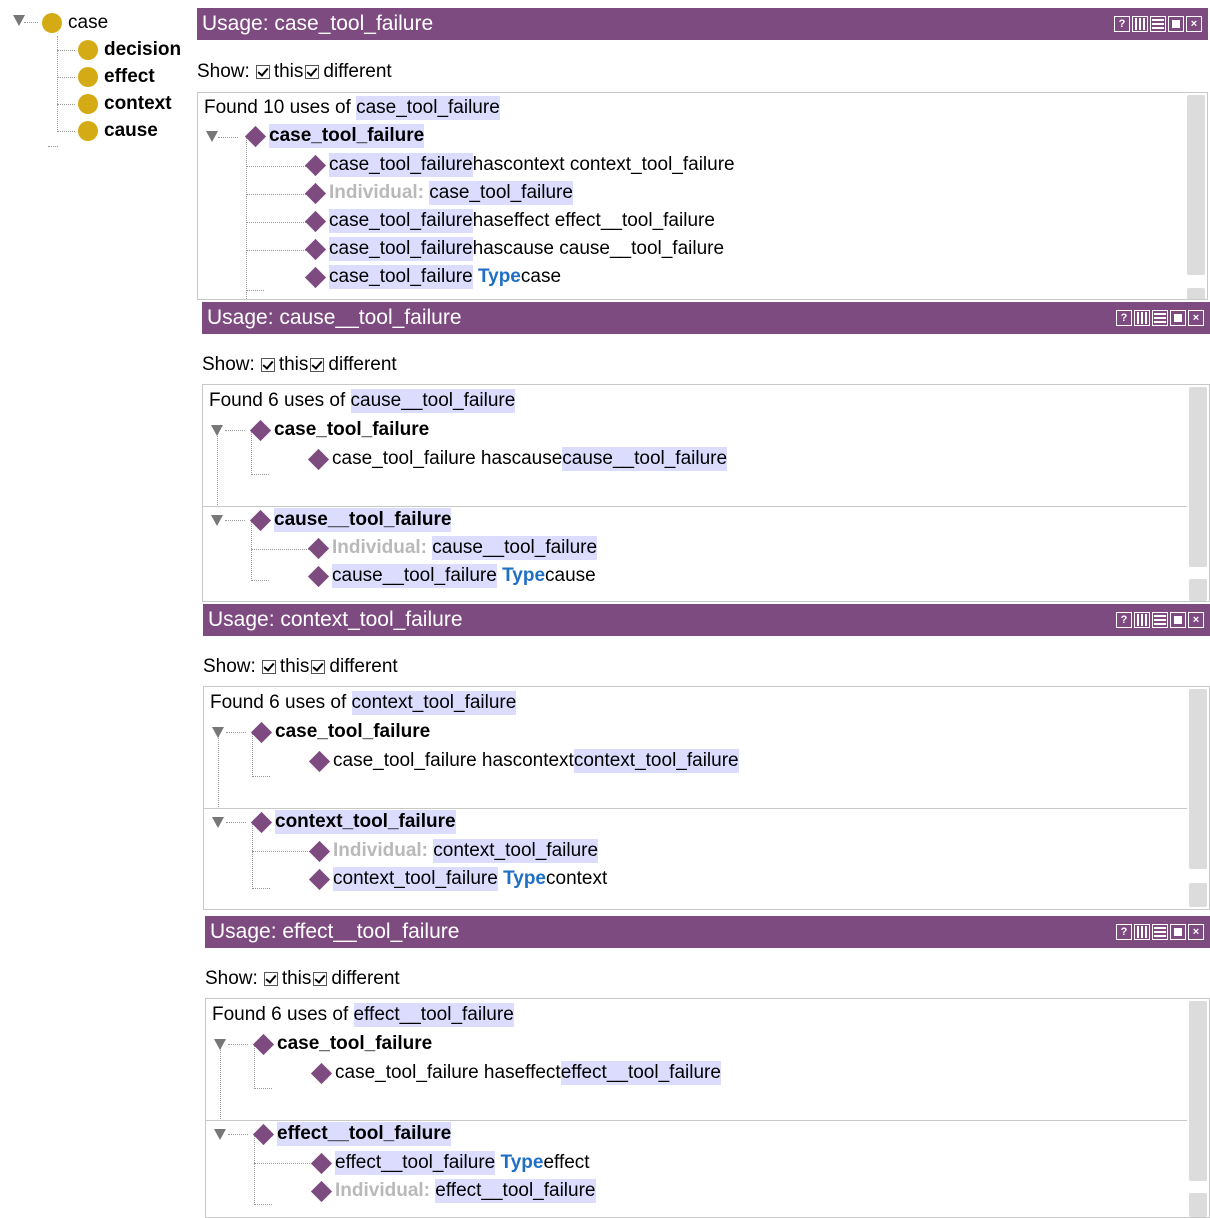 The image size is (1210, 1218). What do you see at coordinates (129, 50) in the screenshot?
I see `class-node-decision: decision` at bounding box center [129, 50].